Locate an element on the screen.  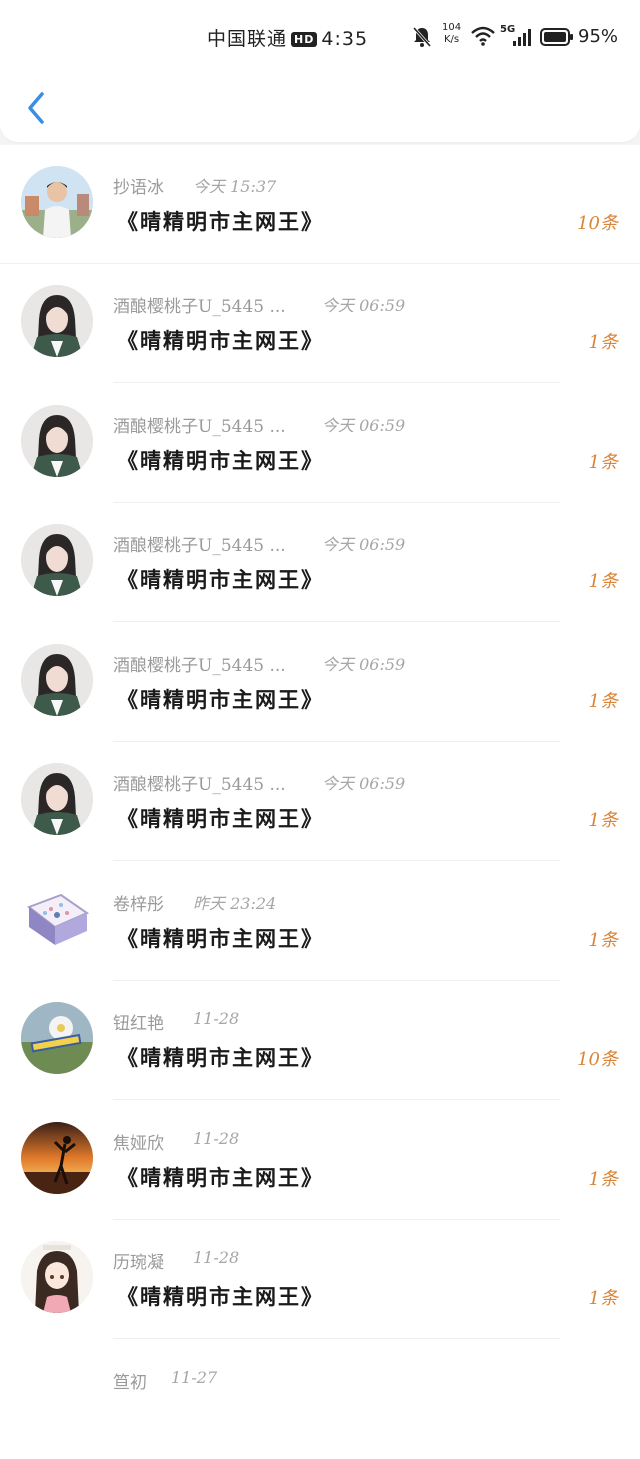
list-item: 抄语冰 今天 15:37 《晴精明市主网王》 10条 is located at coordinates (320, 204).